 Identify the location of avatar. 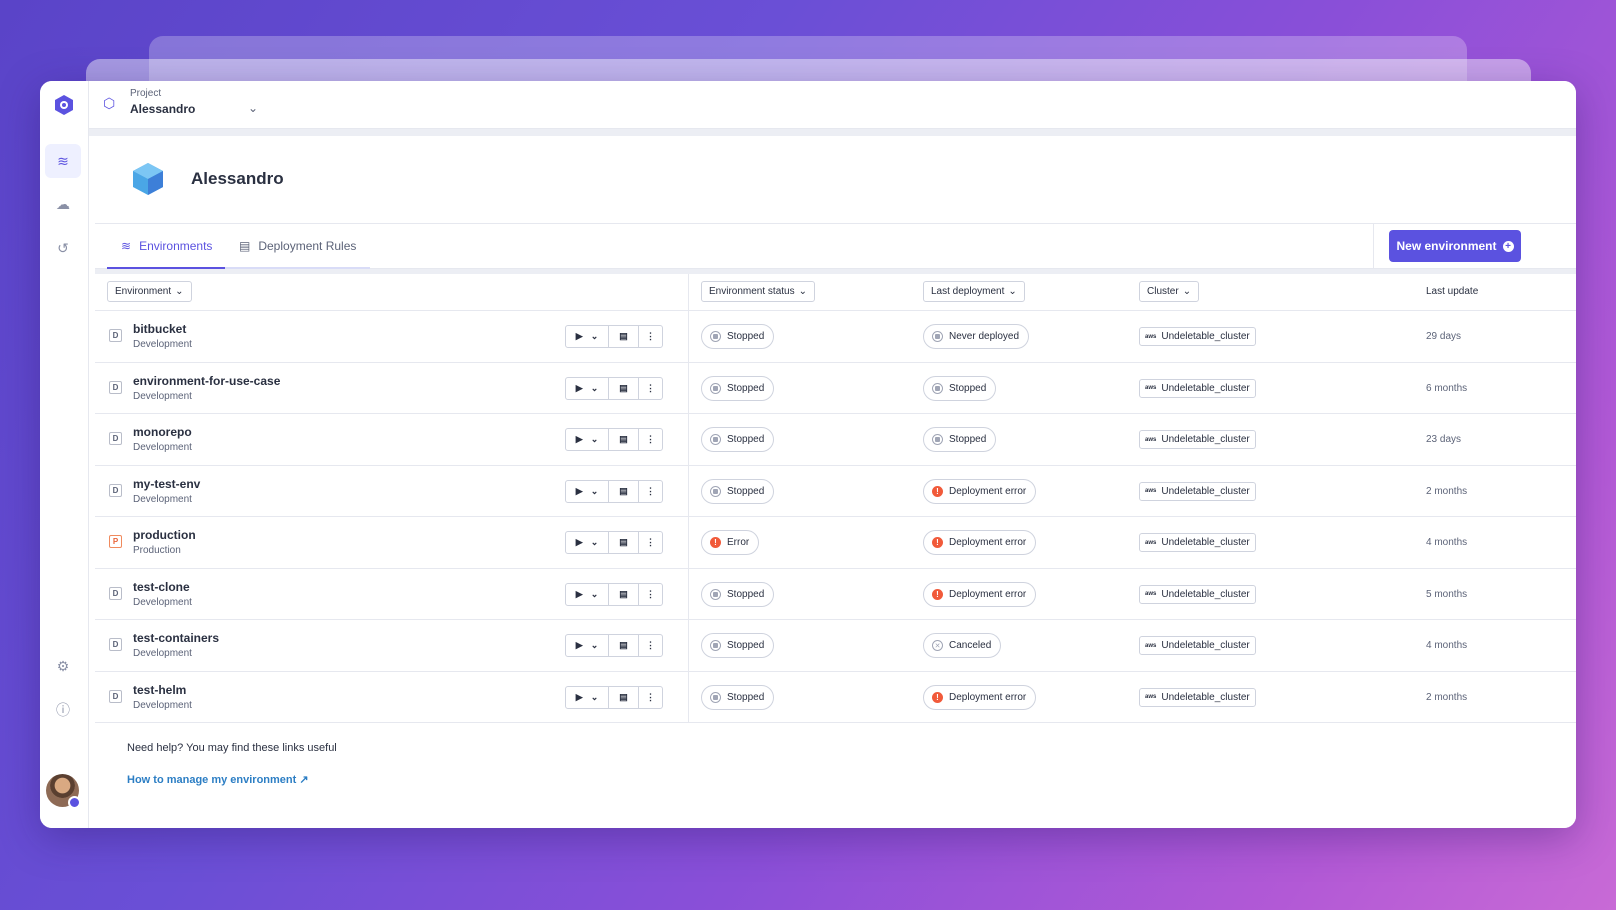
(63, 791).